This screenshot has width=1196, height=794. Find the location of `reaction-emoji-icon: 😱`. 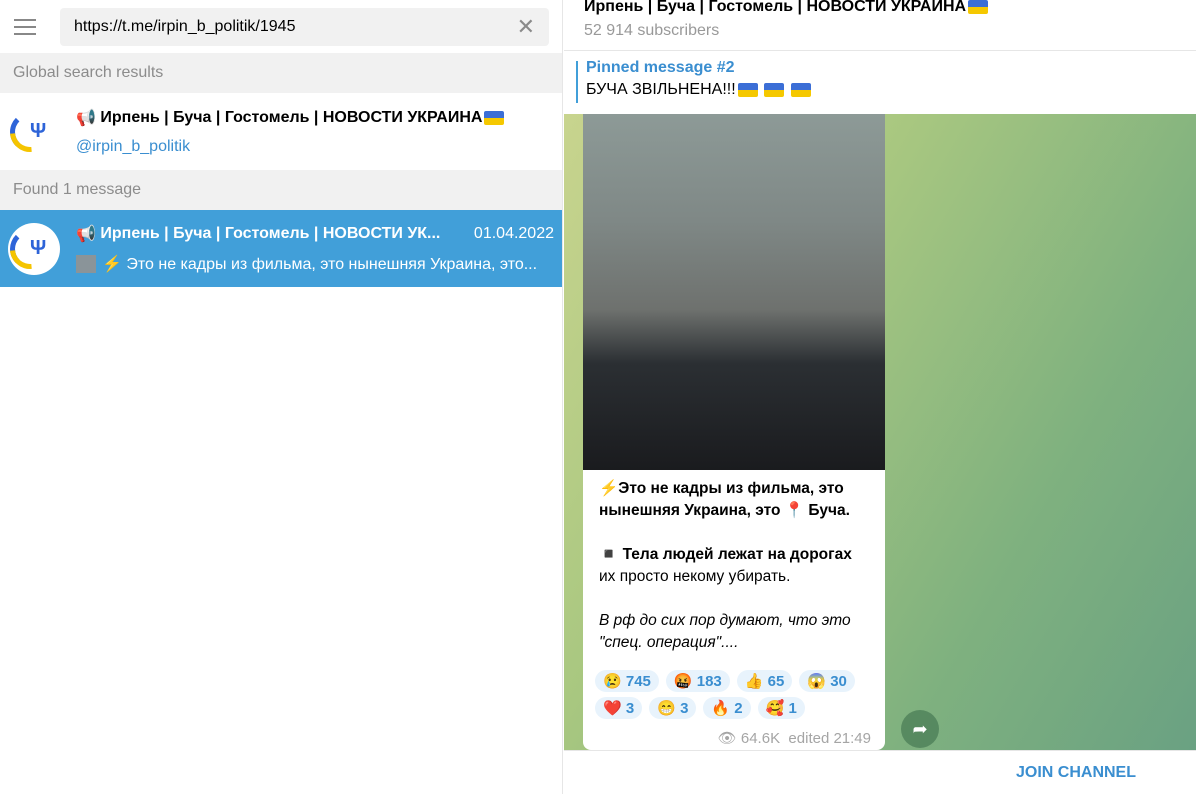

reaction-emoji-icon: 😱 is located at coordinates (817, 681).